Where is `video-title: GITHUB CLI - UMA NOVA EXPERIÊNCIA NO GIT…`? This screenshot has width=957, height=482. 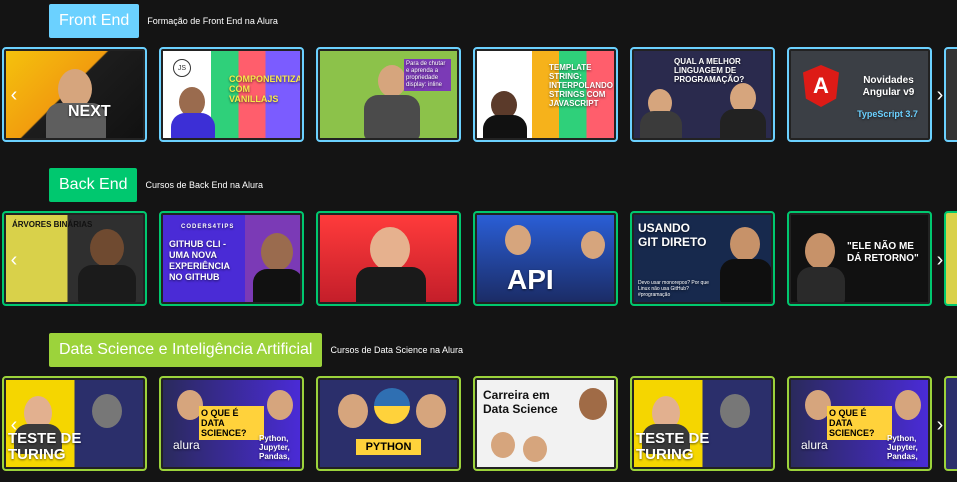
video-title: GITHUB CLI - UMA NOVA EXPERIÊNCIA NO GIT… is located at coordinates (199, 260).